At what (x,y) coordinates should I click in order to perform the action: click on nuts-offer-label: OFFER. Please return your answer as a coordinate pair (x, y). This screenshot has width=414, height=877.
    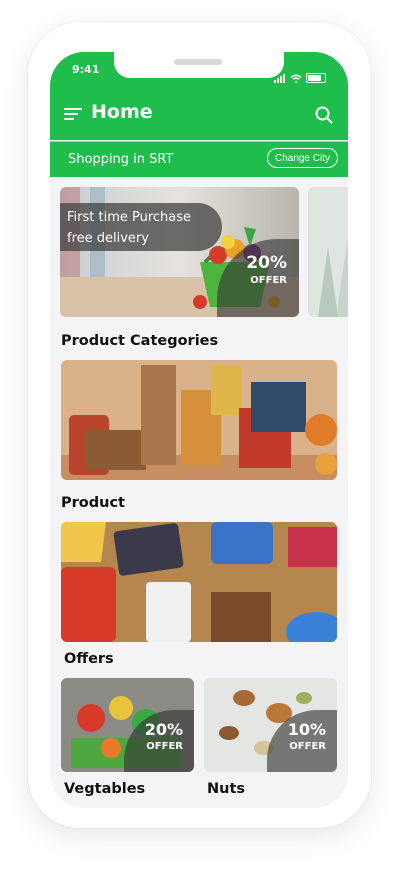
    Looking at the image, I should click on (307, 746).